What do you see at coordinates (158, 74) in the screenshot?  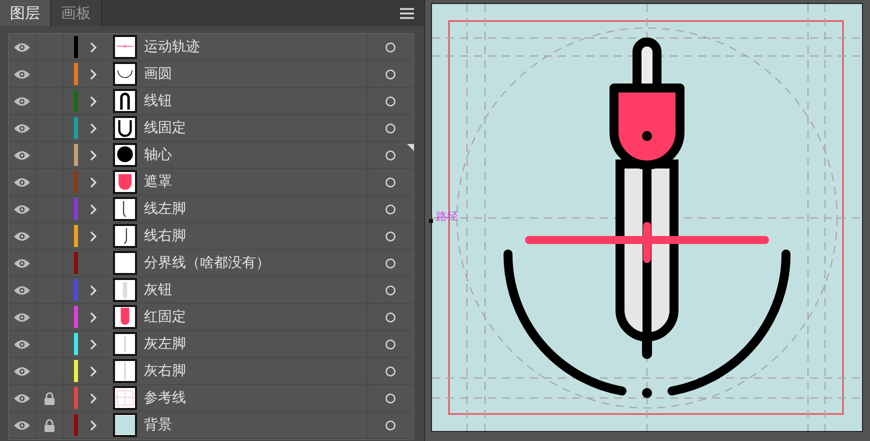 I see `layer-name: 画圆` at bounding box center [158, 74].